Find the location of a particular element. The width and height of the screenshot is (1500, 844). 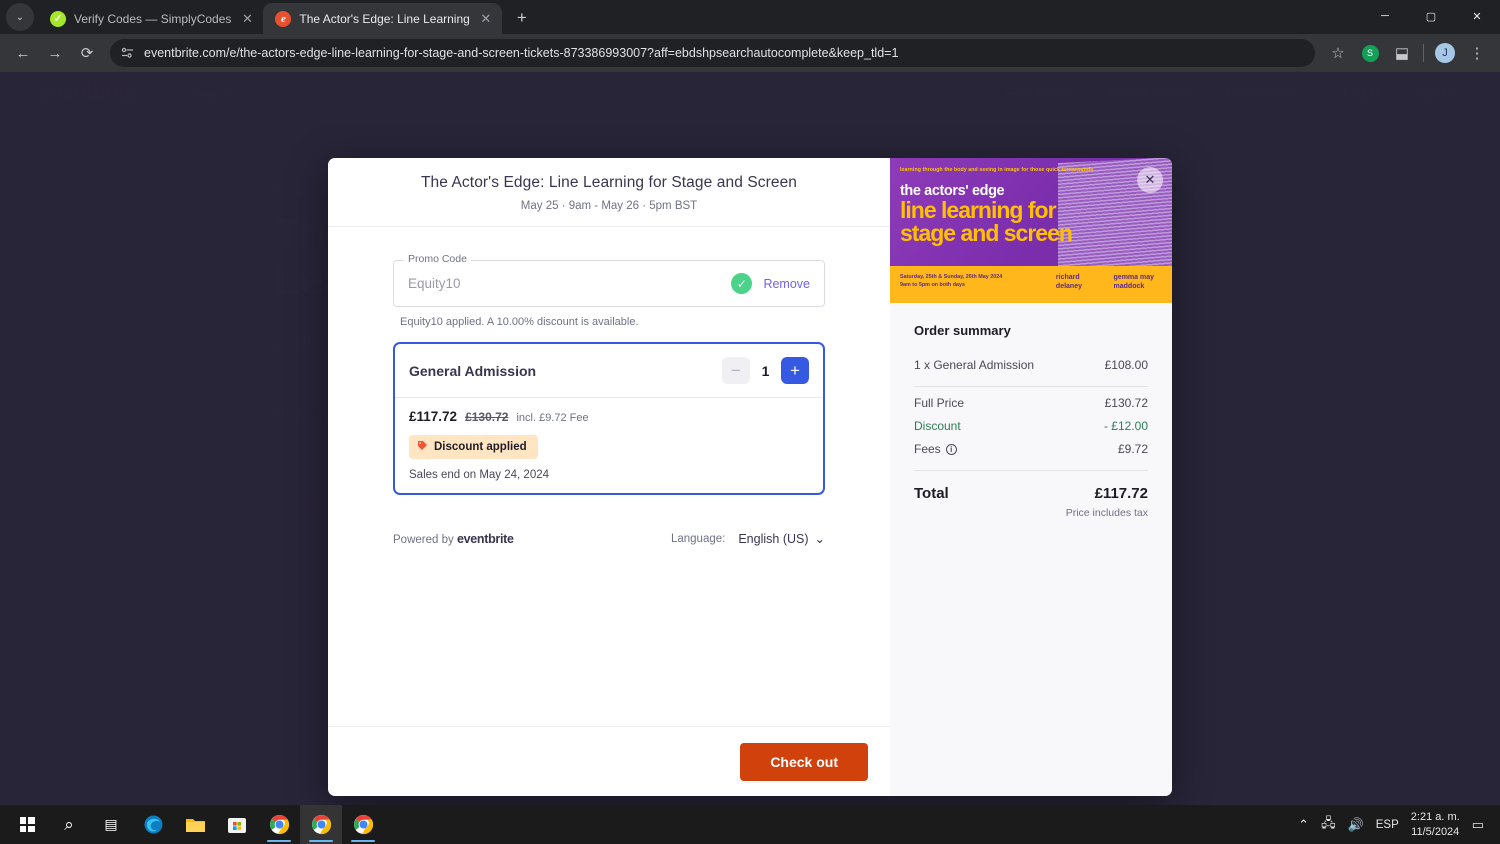

taskbar-app-file-explorer is located at coordinates (195, 824).